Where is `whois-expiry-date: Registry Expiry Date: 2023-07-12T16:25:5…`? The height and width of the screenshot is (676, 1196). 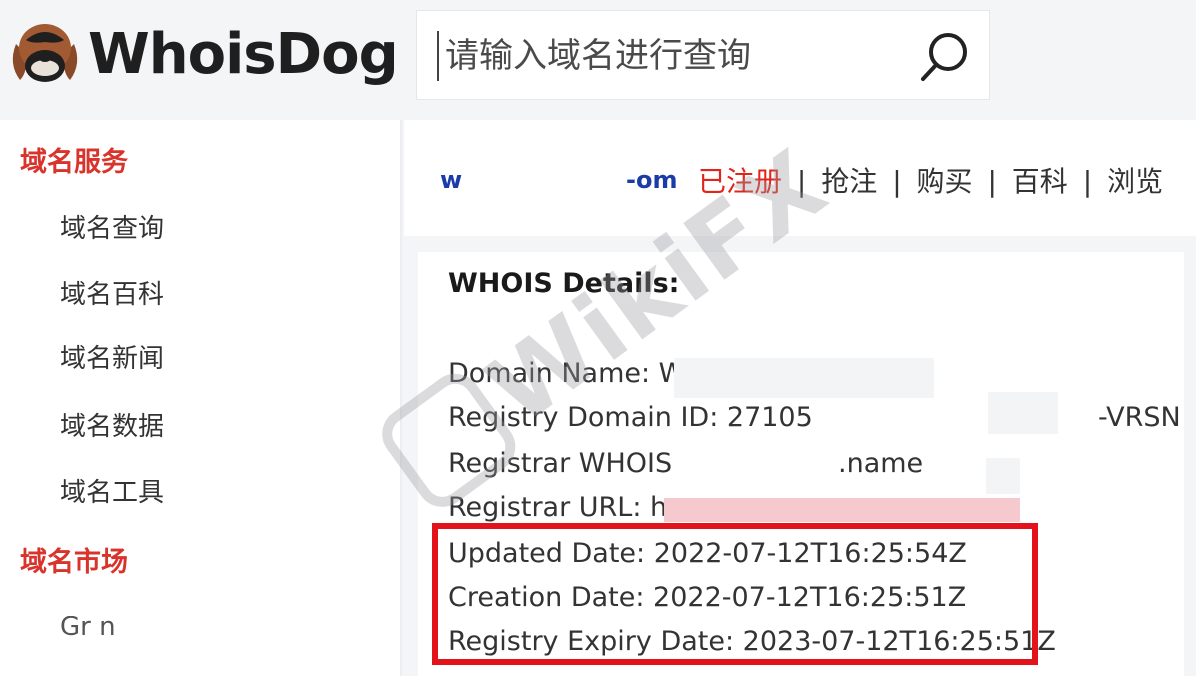
whois-expiry-date: Registry Expiry Date: 2023-07-12T16:25:5… is located at coordinates (752, 641).